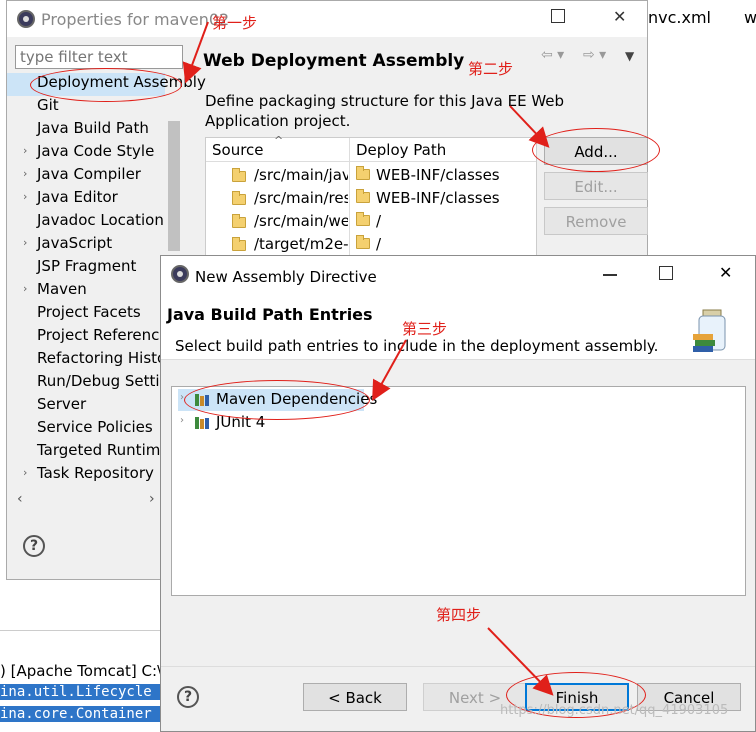  Describe the element at coordinates (371, 244) in the screenshot. I see `table-row: /target/m2e-wtp/web-resources /` at that location.